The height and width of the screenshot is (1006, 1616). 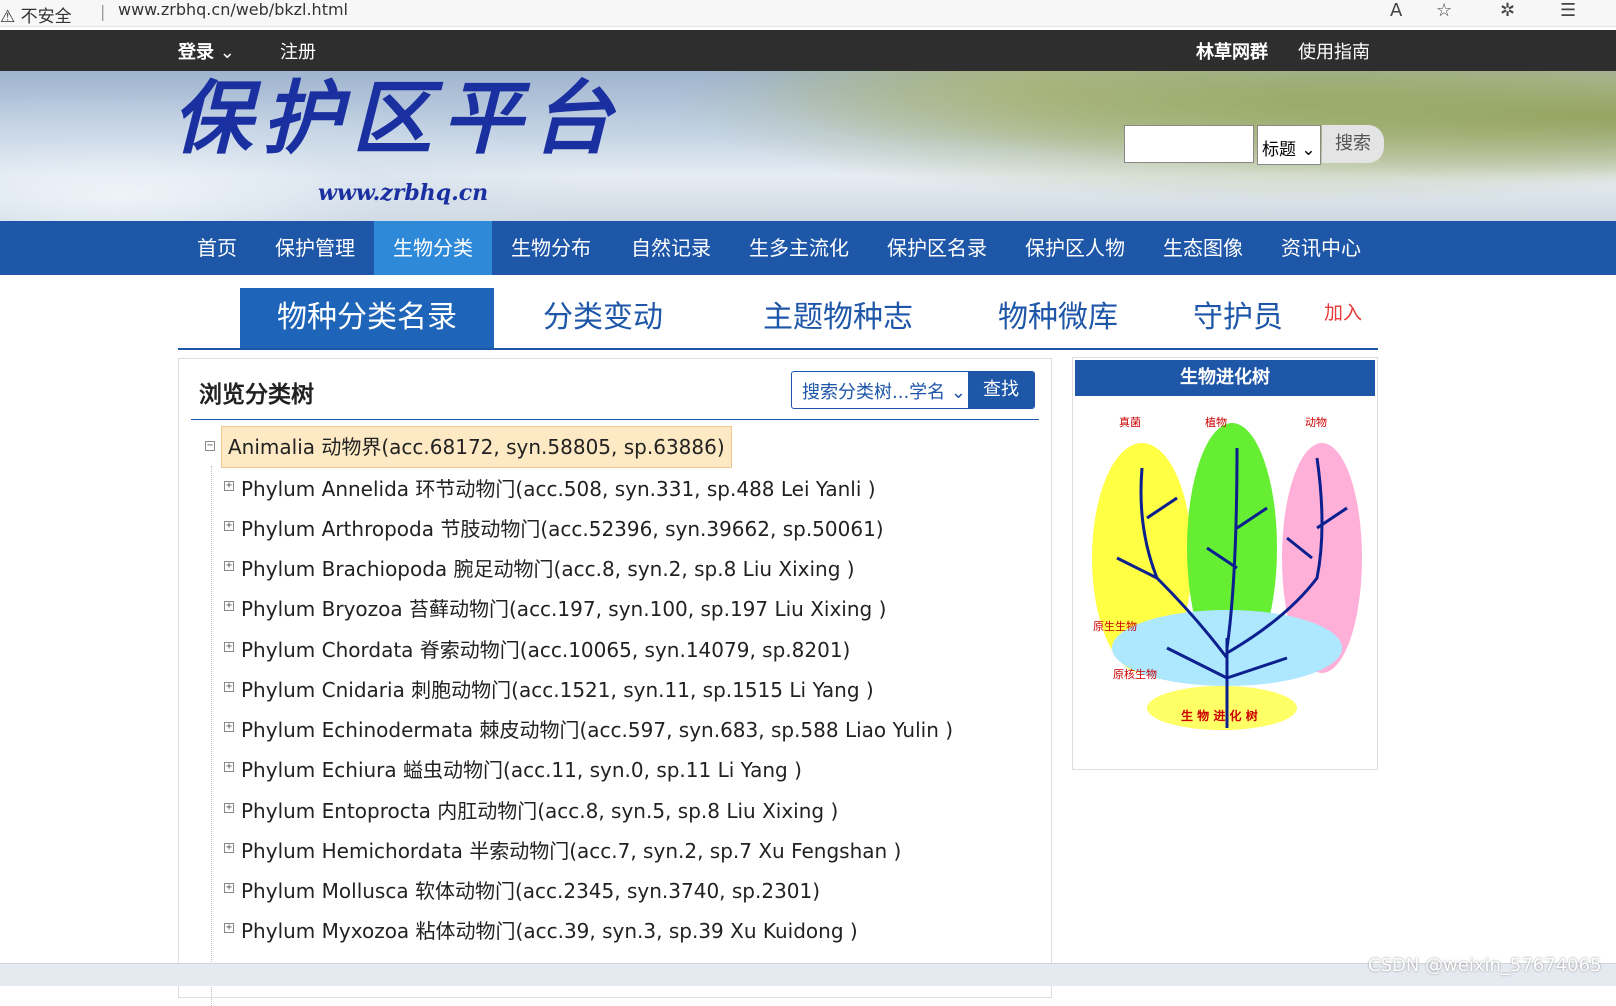 What do you see at coordinates (403, 193) in the screenshot?
I see `site-logo-url: www.zrbhq.cn` at bounding box center [403, 193].